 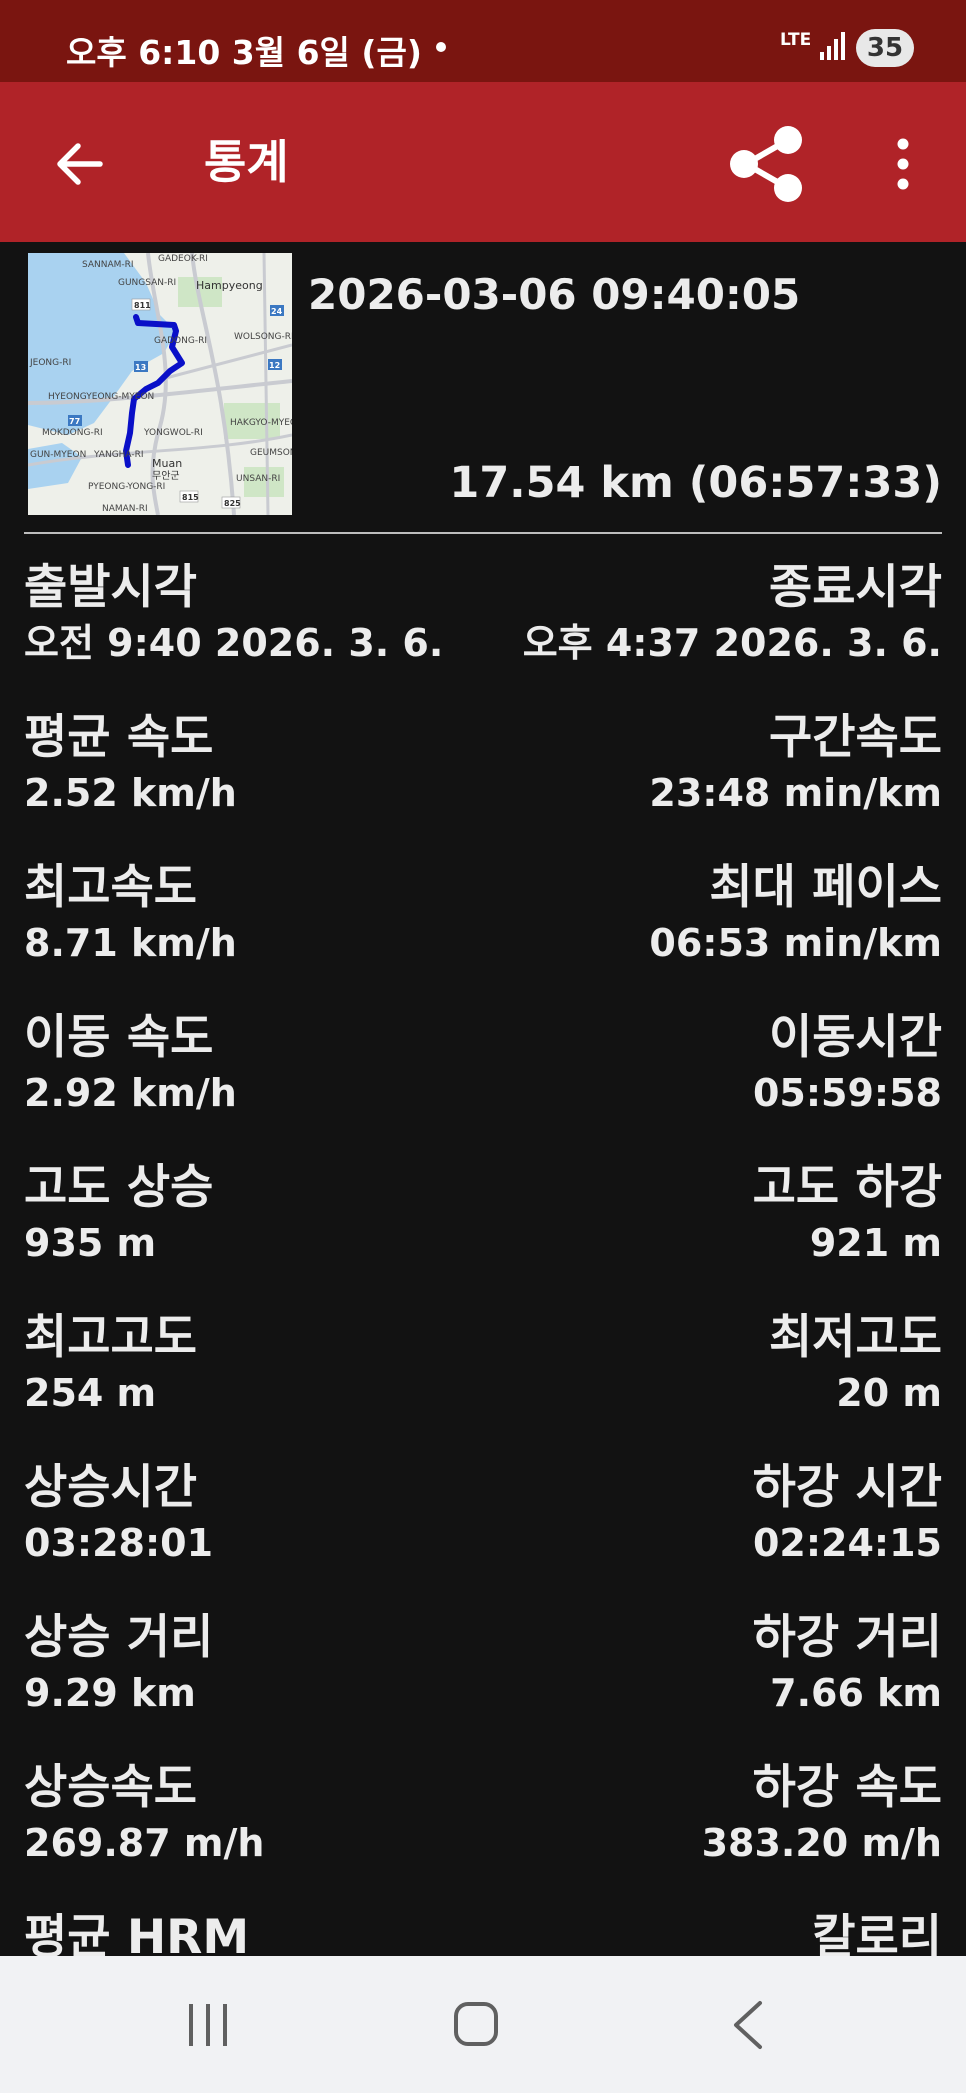 I want to click on stat-label: 이동 속도, so click(x=119, y=1037).